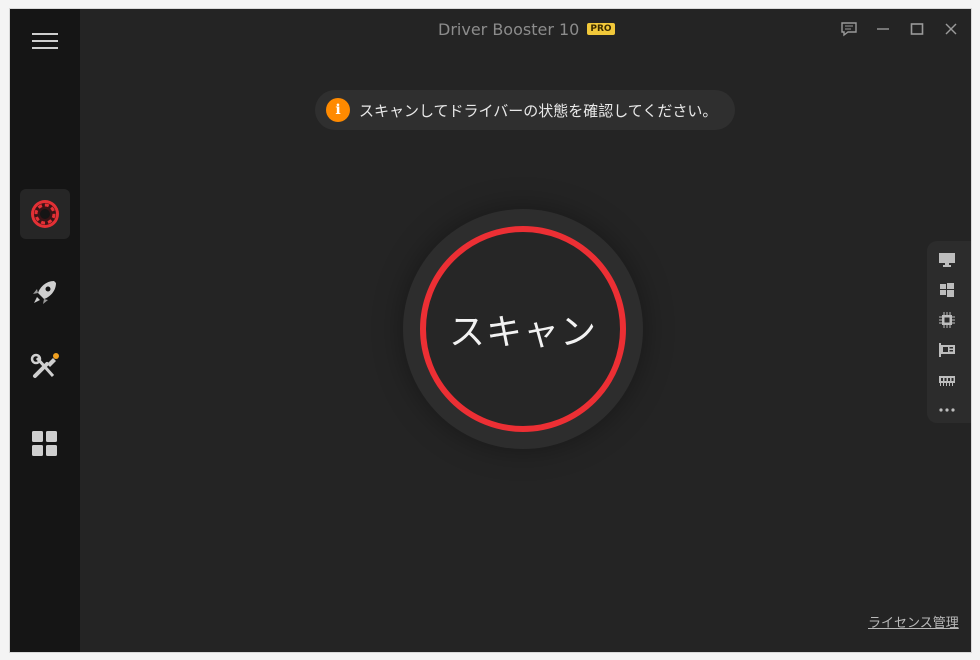  I want to click on scan-button-label: スキャン, so click(522, 332).